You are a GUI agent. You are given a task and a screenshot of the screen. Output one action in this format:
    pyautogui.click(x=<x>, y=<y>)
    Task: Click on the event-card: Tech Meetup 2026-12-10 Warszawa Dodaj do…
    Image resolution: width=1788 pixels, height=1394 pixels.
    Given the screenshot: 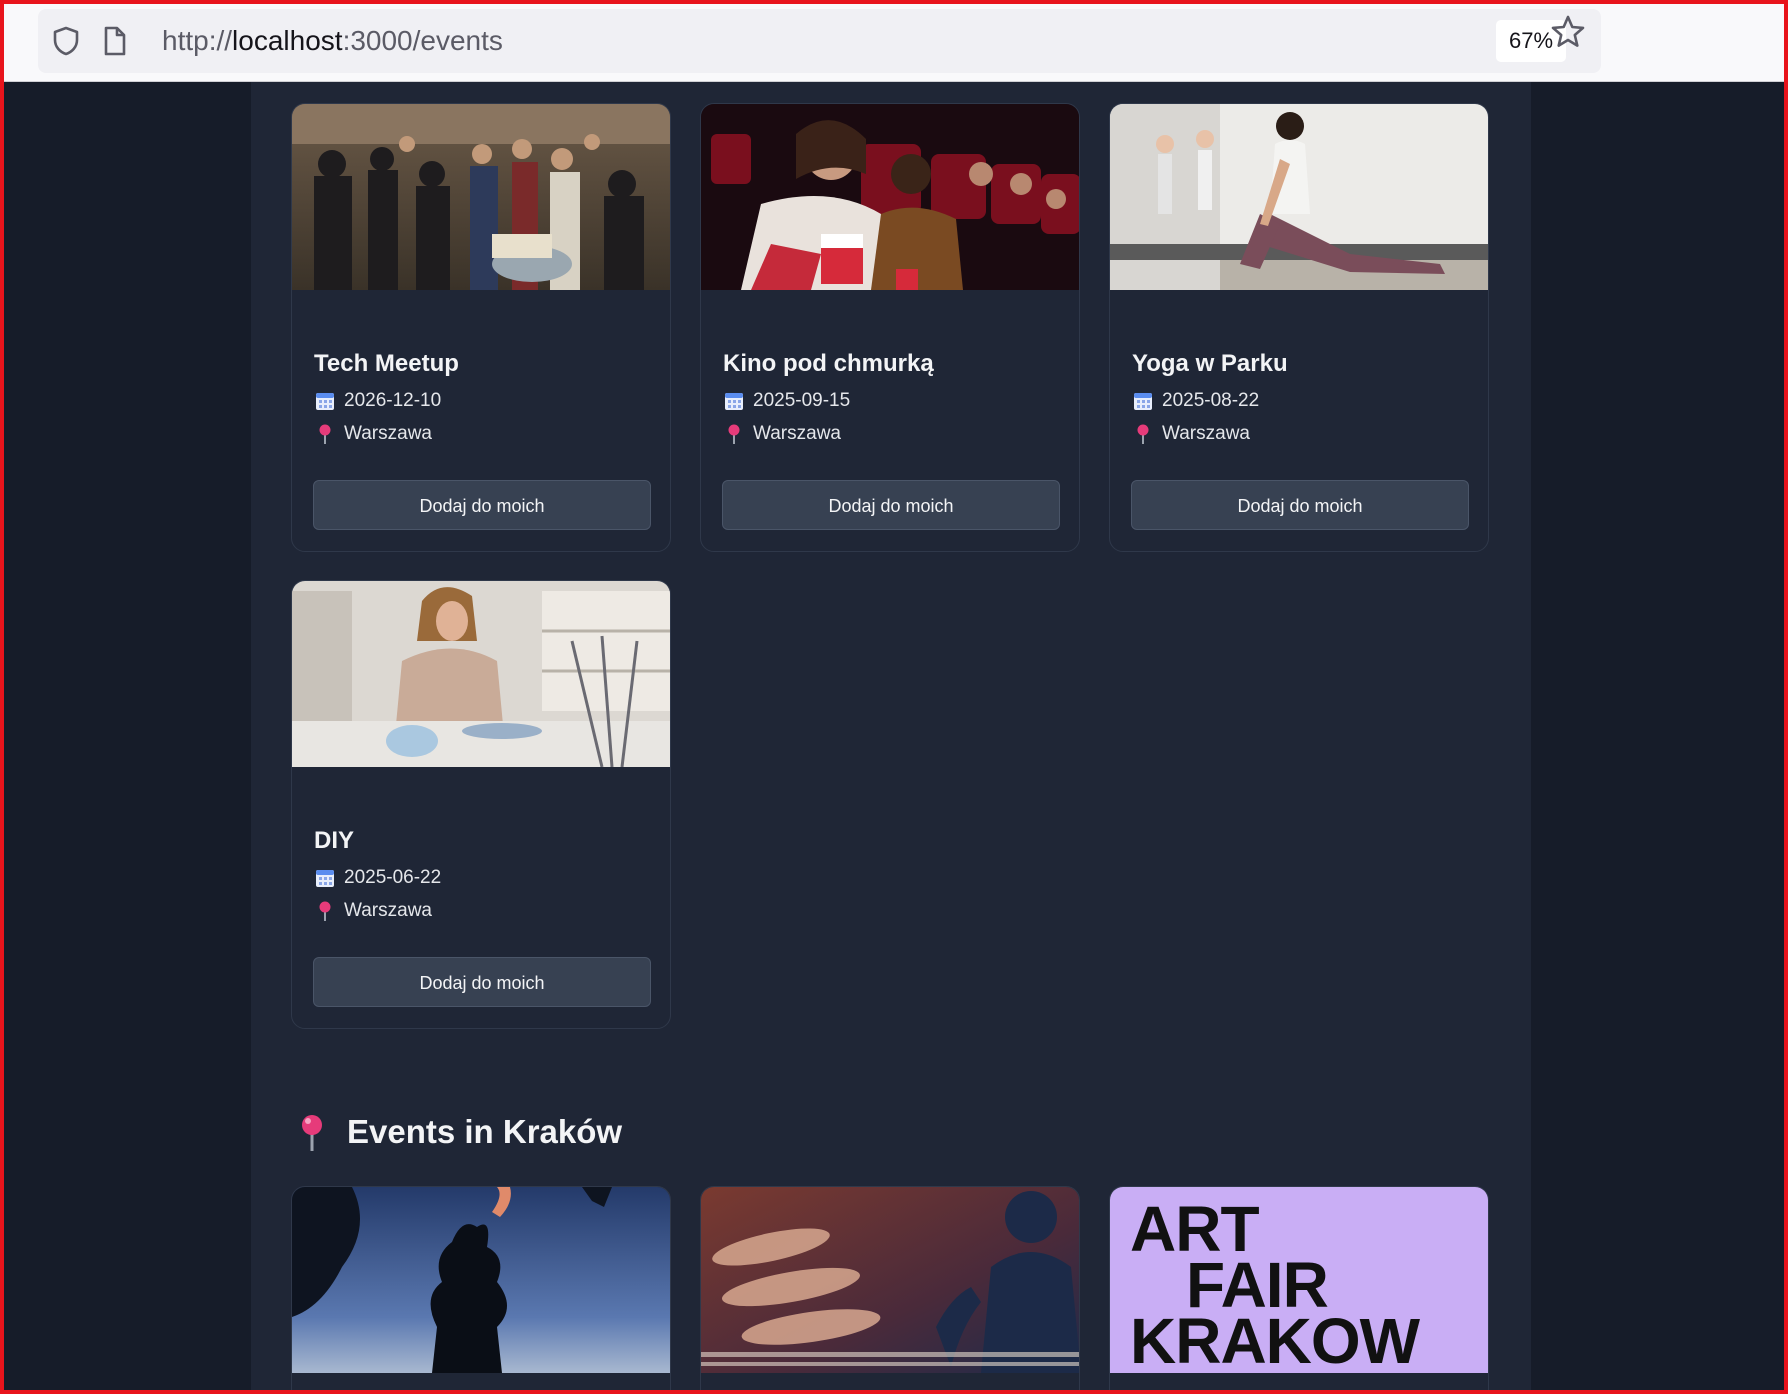 What is the action you would take?
    pyautogui.click(x=481, y=327)
    